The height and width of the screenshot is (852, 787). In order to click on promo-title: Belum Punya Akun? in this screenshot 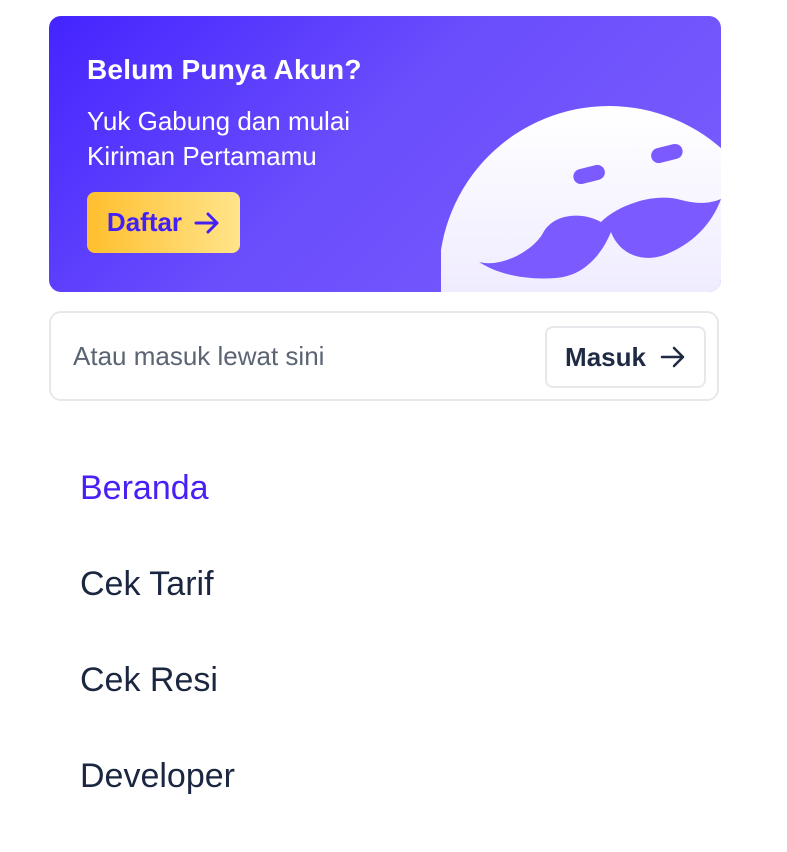, I will do `click(224, 69)`.